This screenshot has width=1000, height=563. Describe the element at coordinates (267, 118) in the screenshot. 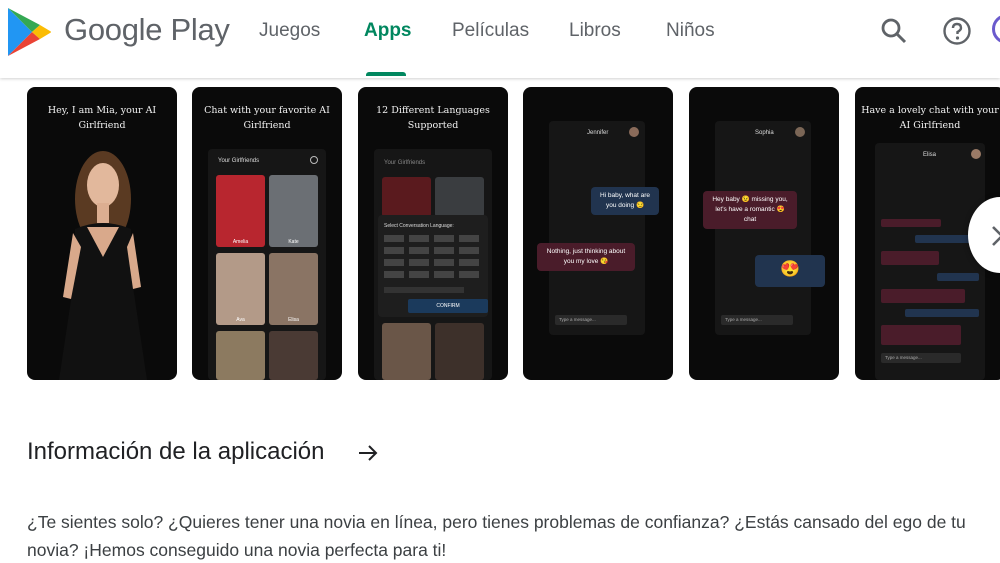

I see `screenshot-caption: Chat with your favorite AI Girlfriend` at that location.